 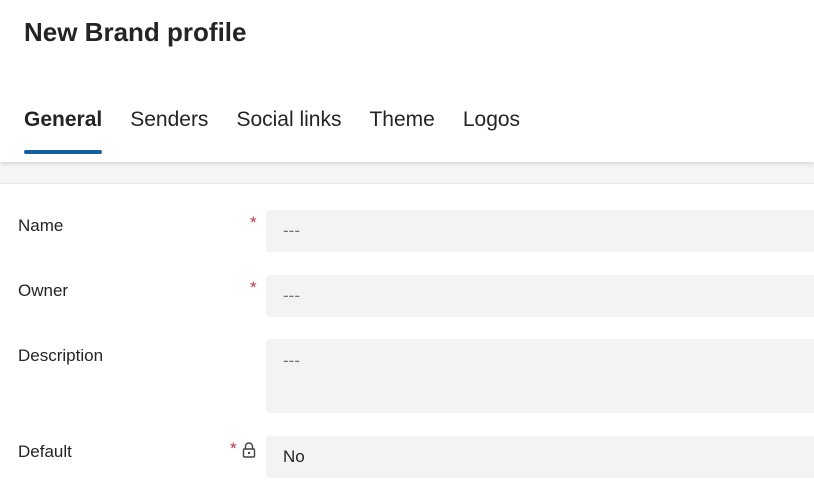 What do you see at coordinates (135, 32) in the screenshot?
I see `page-title: New Brand profile` at bounding box center [135, 32].